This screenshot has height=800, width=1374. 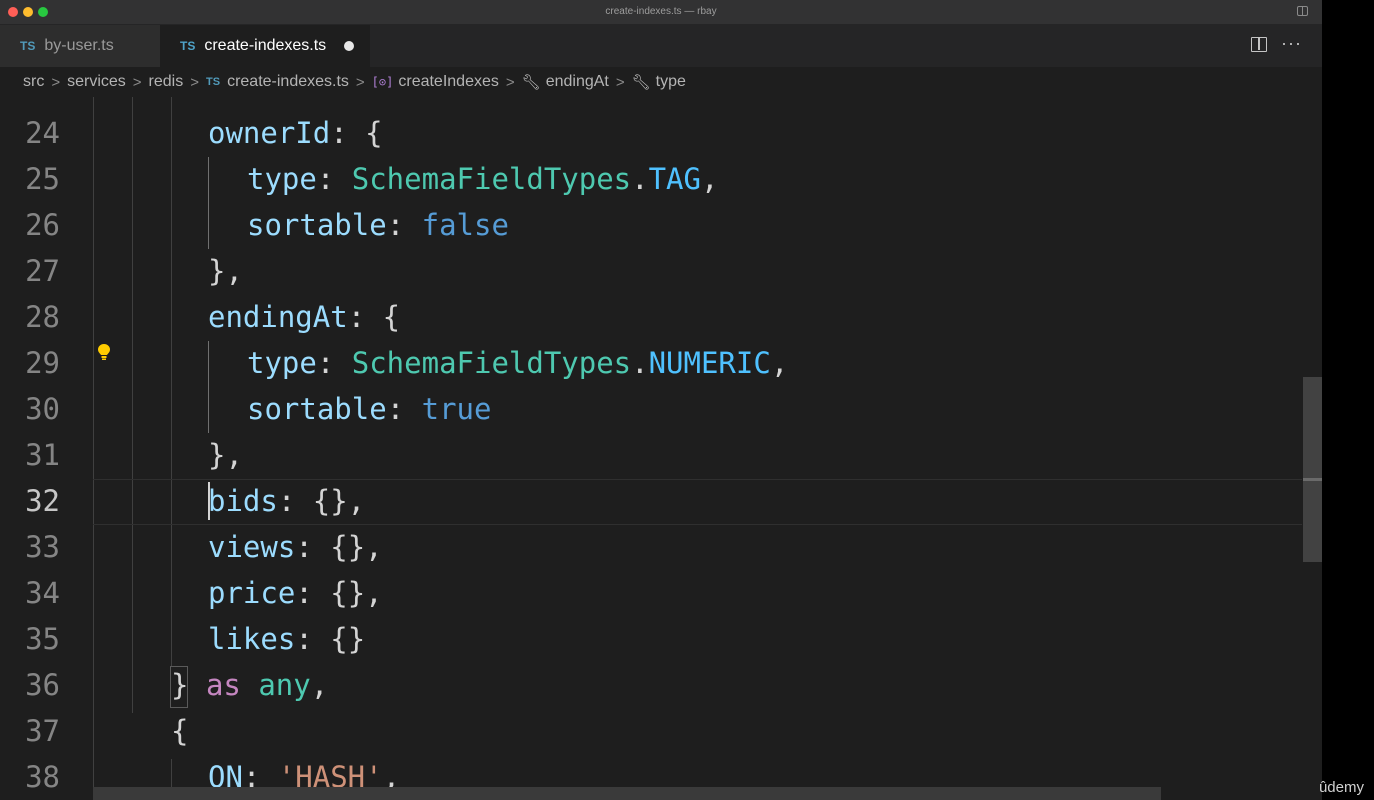 What do you see at coordinates (1312, 469) in the screenshot?
I see `vertical-scrollbar-thumb` at bounding box center [1312, 469].